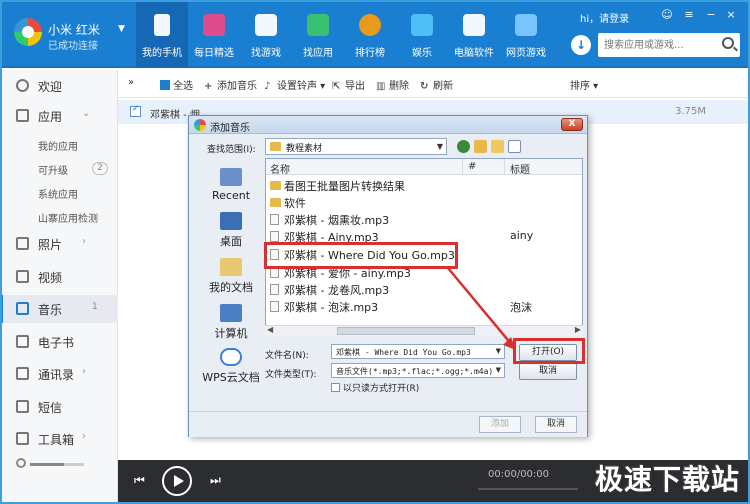  What do you see at coordinates (474, 34) in the screenshot?
I see `nav-pc-software: 电脑软件` at bounding box center [474, 34].